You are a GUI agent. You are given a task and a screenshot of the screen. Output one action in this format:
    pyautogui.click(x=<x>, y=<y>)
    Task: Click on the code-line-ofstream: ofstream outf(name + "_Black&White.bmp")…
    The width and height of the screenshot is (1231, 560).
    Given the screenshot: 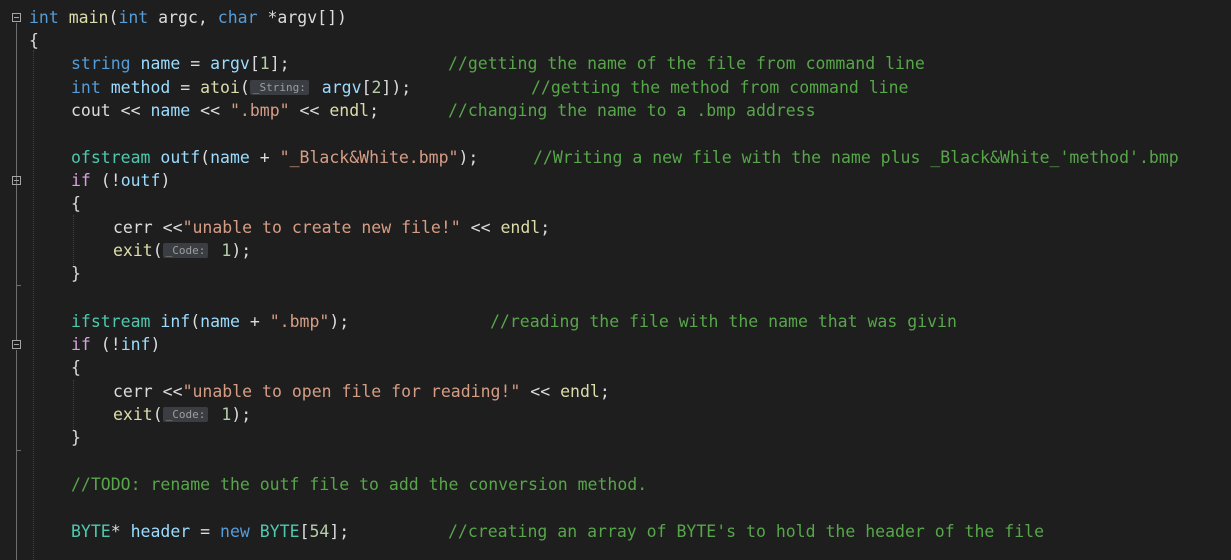 What is the action you would take?
    pyautogui.click(x=274, y=157)
    